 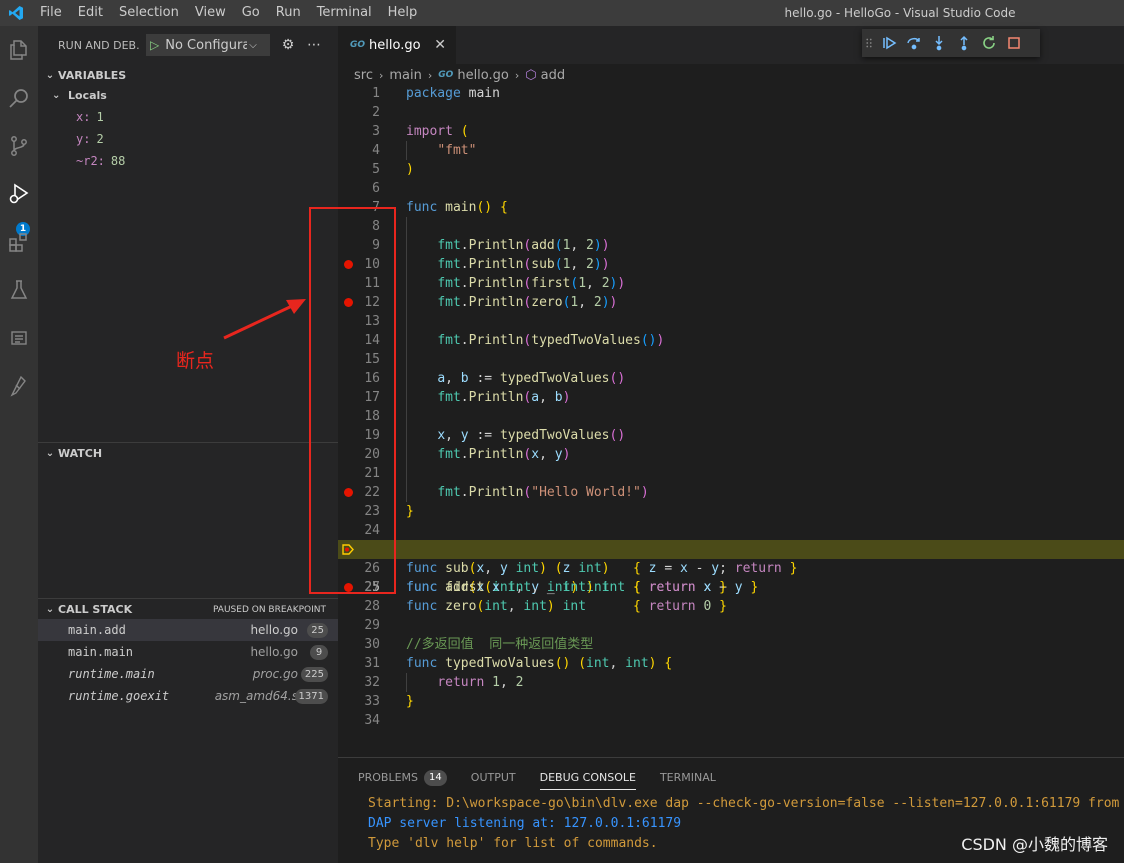 What do you see at coordinates (16, 13) in the screenshot?
I see `vscode-logo-icon` at bounding box center [16, 13].